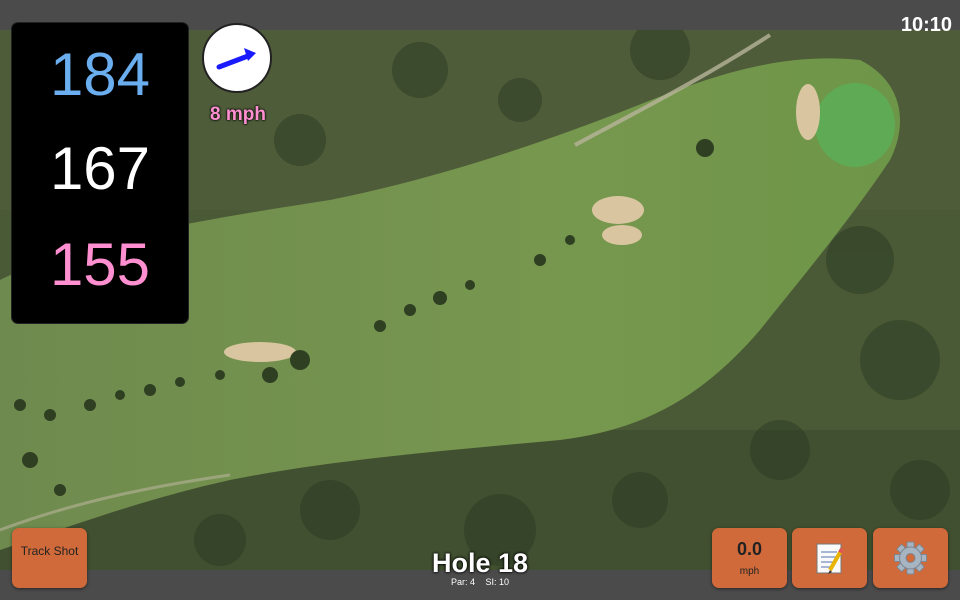 This screenshot has height=600, width=960. I want to click on wind-arrow-icon, so click(236, 59).